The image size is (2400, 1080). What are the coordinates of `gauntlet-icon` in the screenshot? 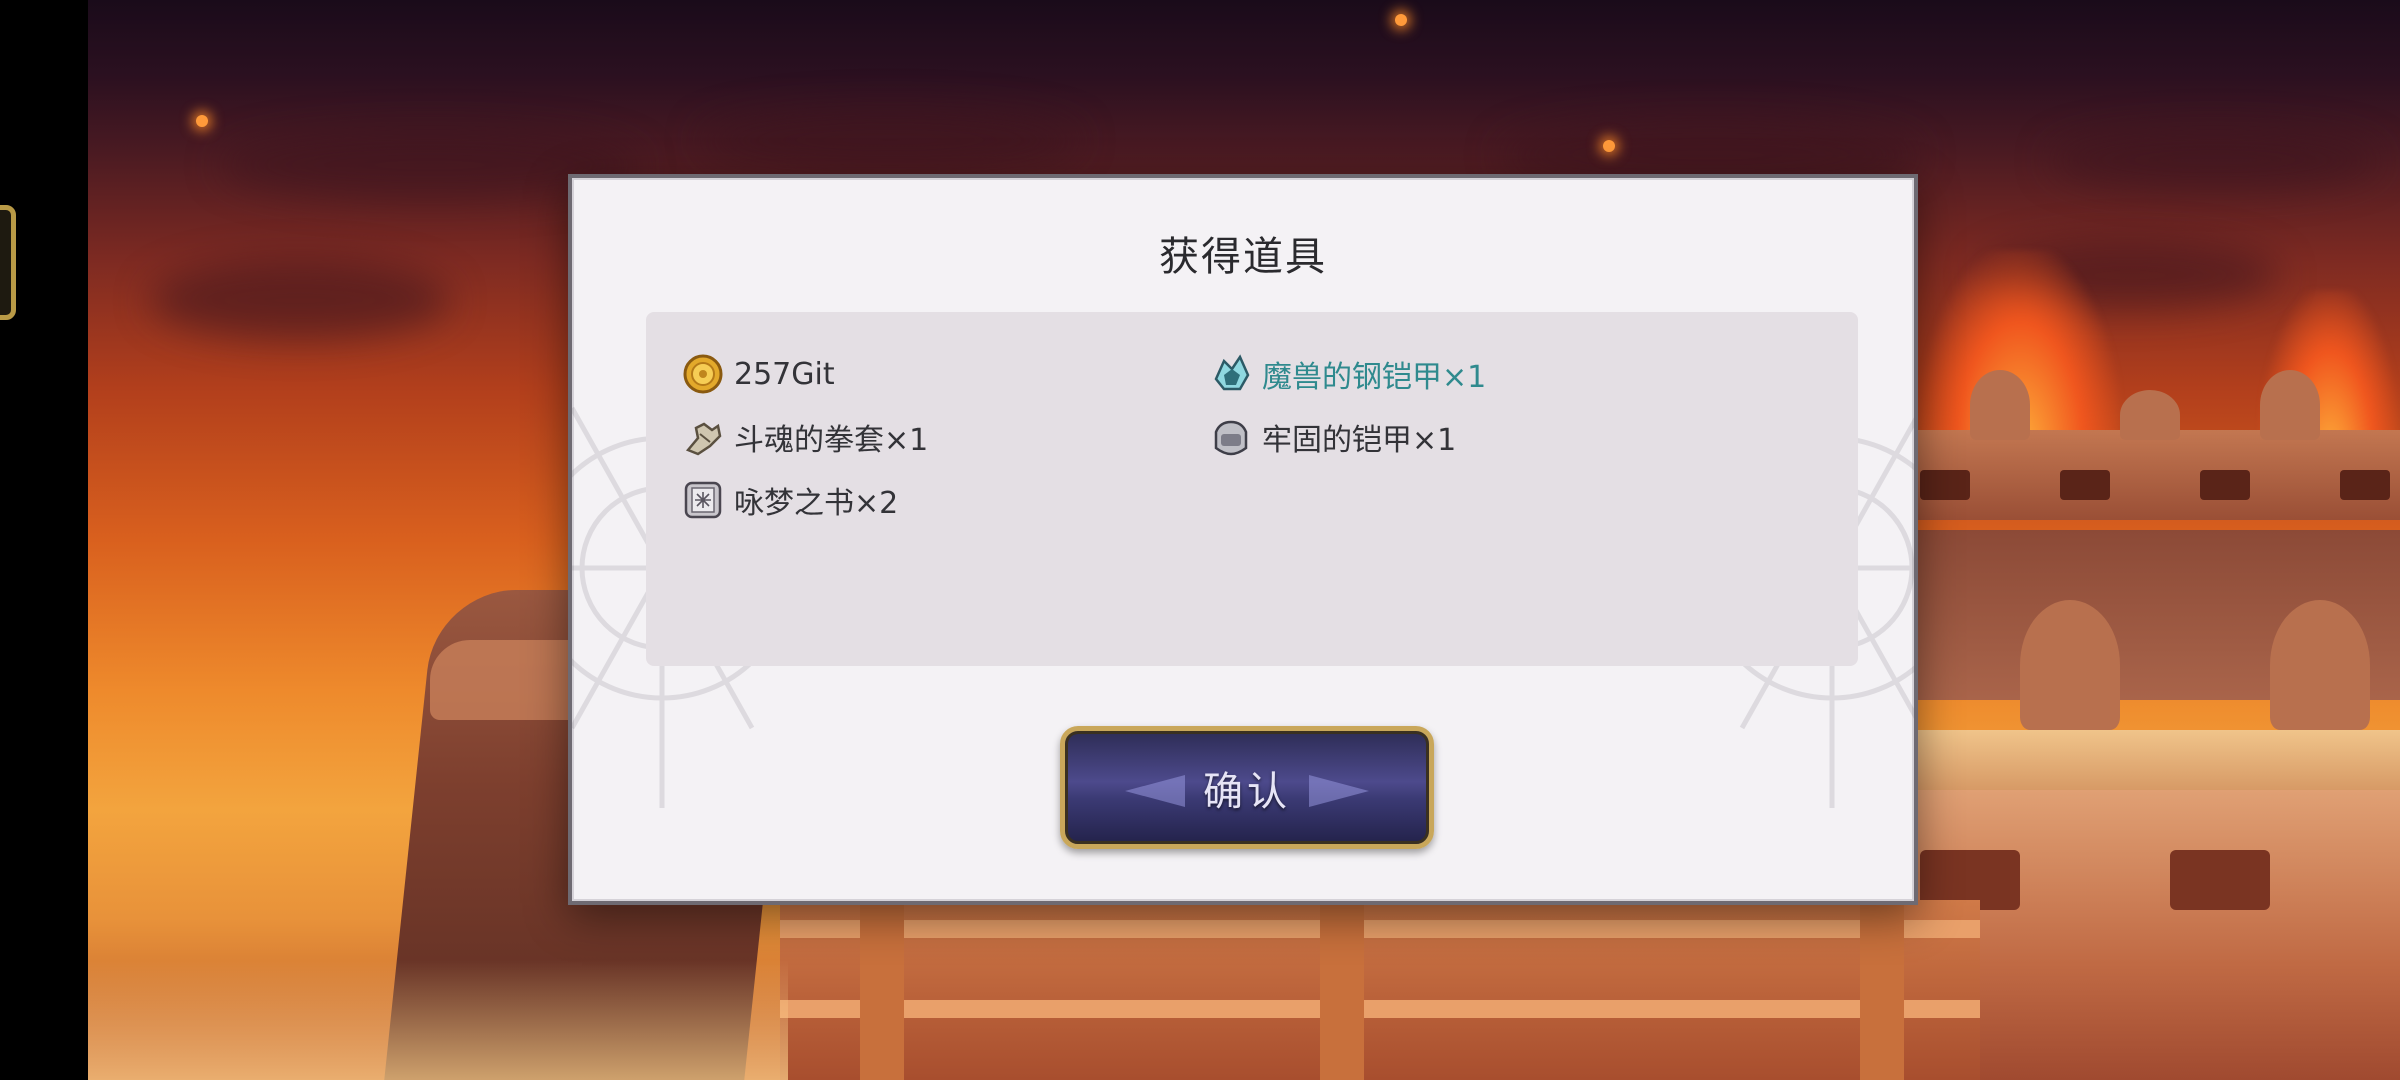 It's located at (703, 437).